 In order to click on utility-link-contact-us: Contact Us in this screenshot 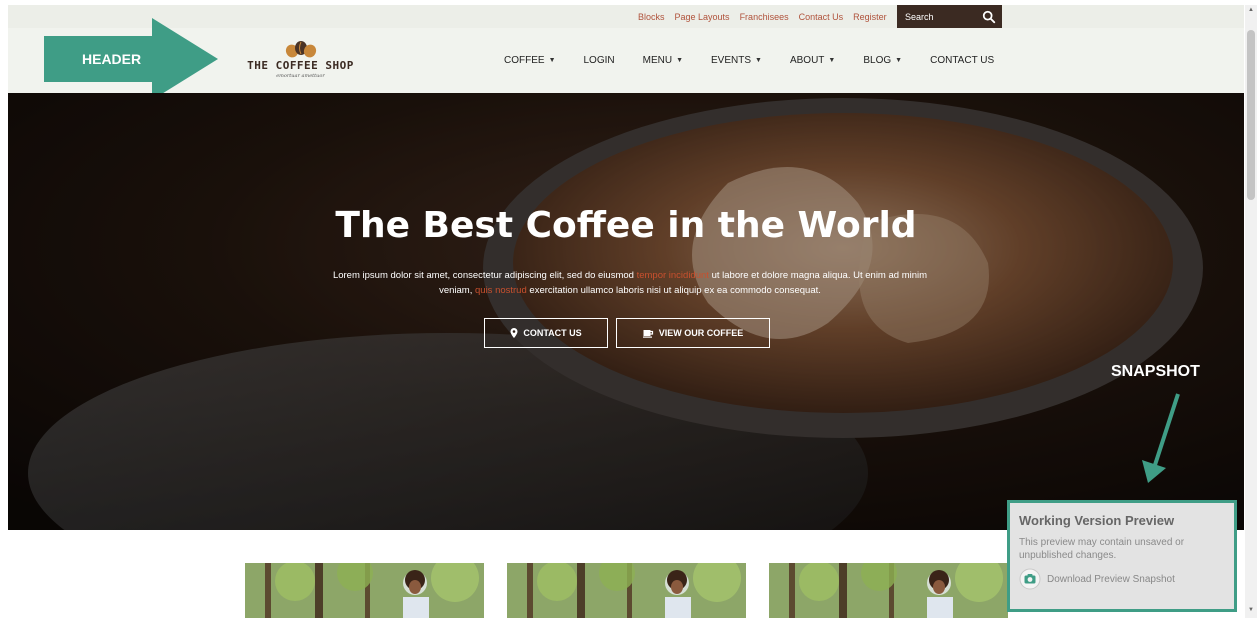, I will do `click(821, 17)`.